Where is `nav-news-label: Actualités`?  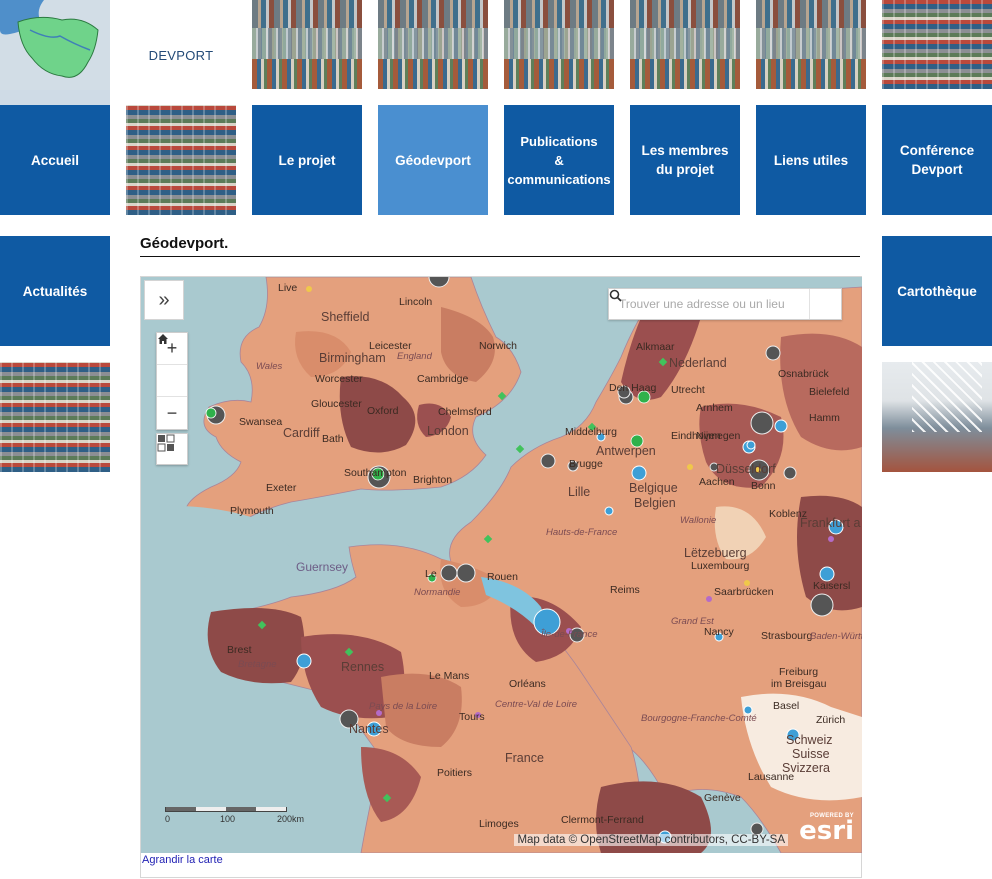 nav-news-label: Actualités is located at coordinates (55, 291).